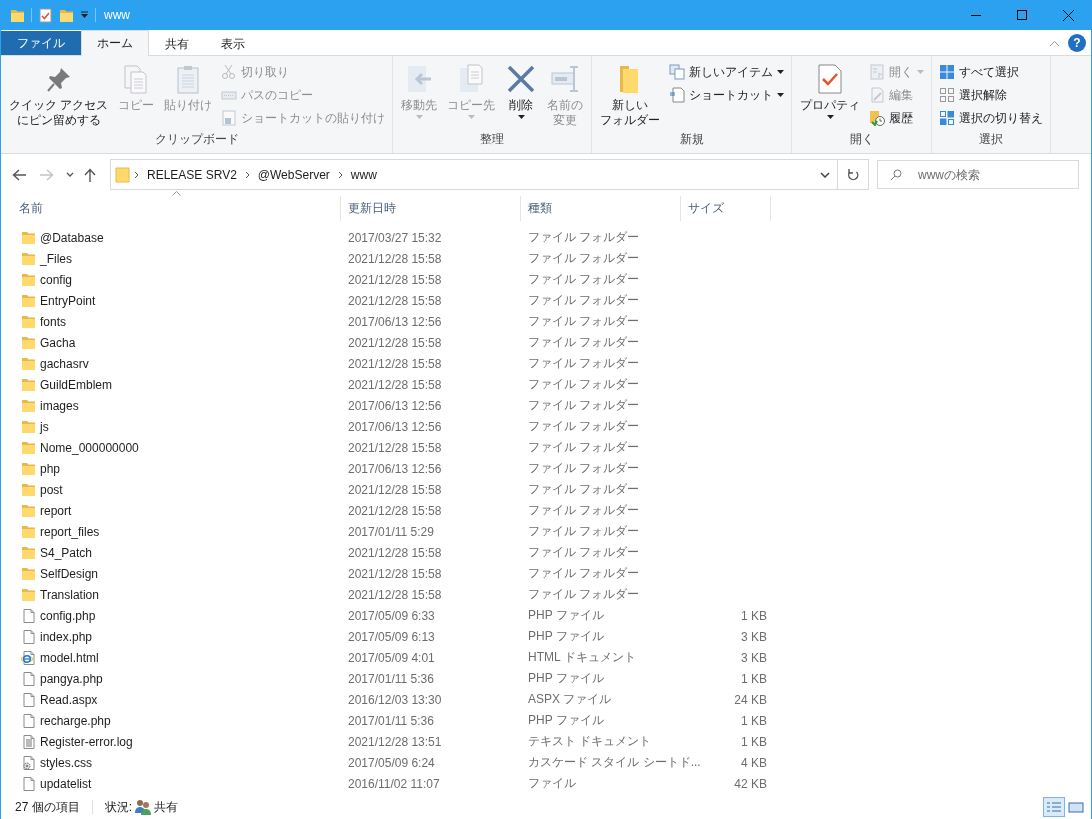 The image size is (1092, 819). I want to click on back-button, so click(19, 174).